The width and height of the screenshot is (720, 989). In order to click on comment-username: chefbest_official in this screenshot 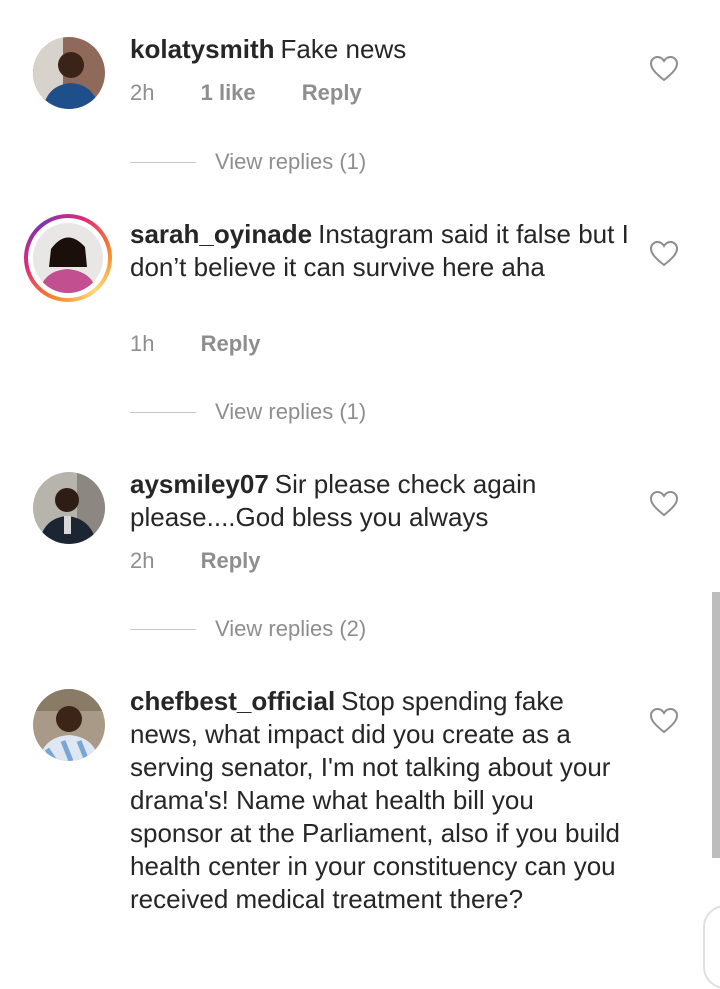, I will do `click(232, 701)`.